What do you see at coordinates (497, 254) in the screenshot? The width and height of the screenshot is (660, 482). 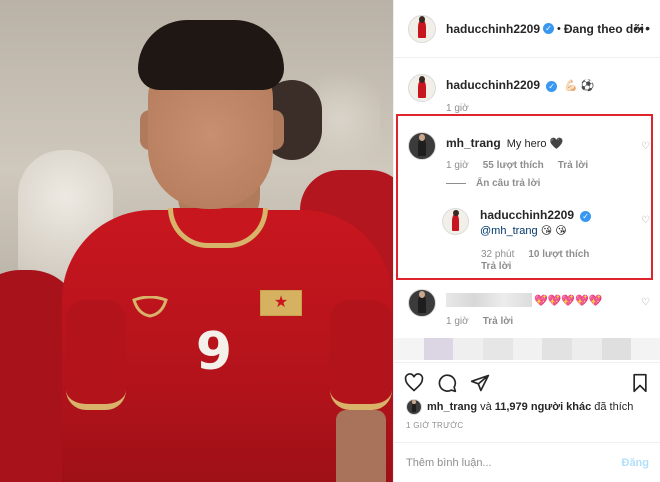 I see `reply-time: 32 phút` at bounding box center [497, 254].